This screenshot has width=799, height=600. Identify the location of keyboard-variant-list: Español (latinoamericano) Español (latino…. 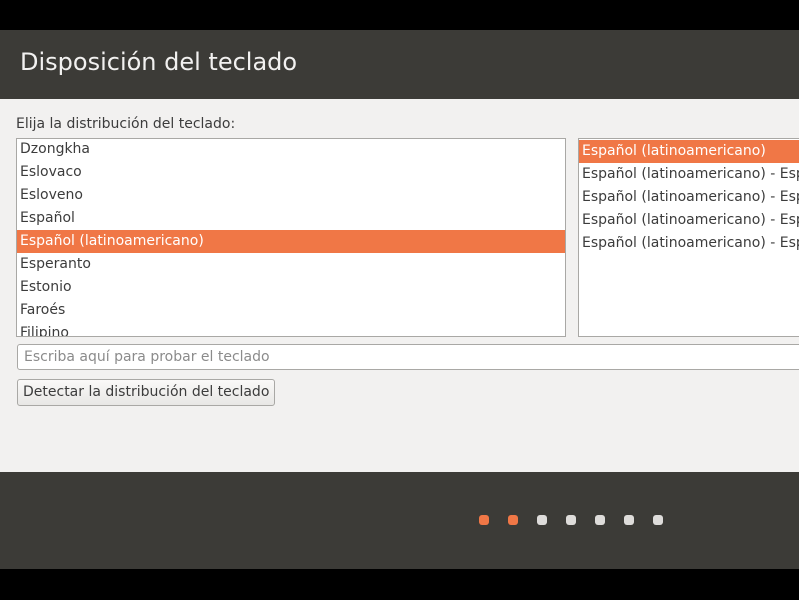
(688, 237).